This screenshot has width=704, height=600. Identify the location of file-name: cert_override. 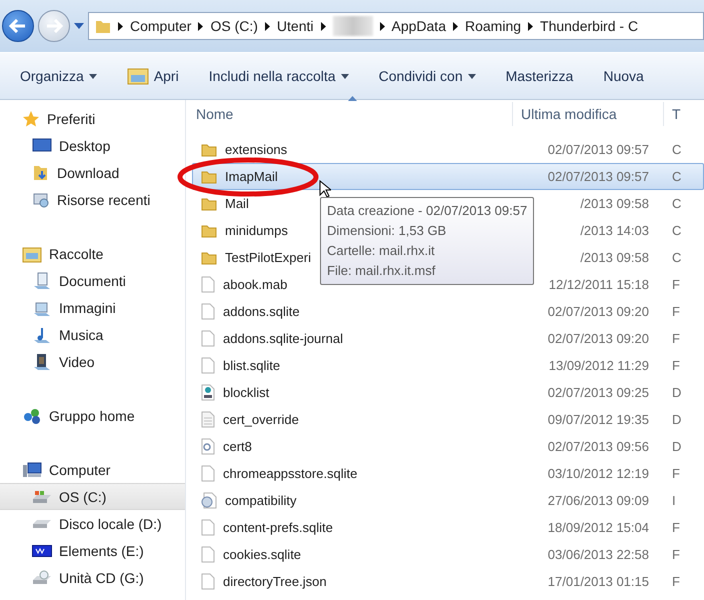
(261, 419).